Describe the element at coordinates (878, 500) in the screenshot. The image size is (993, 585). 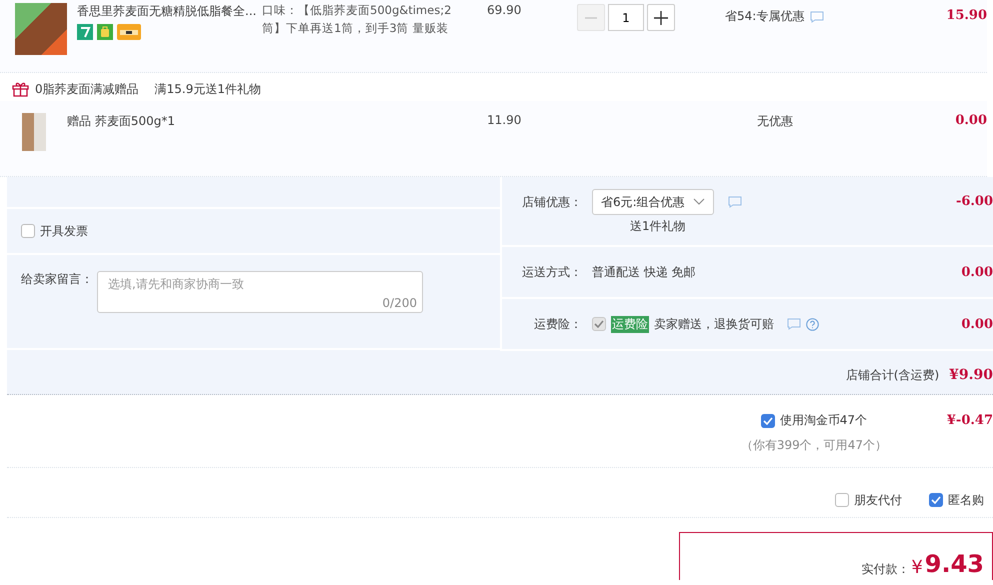
I see `option-label: 朋友代付` at that location.